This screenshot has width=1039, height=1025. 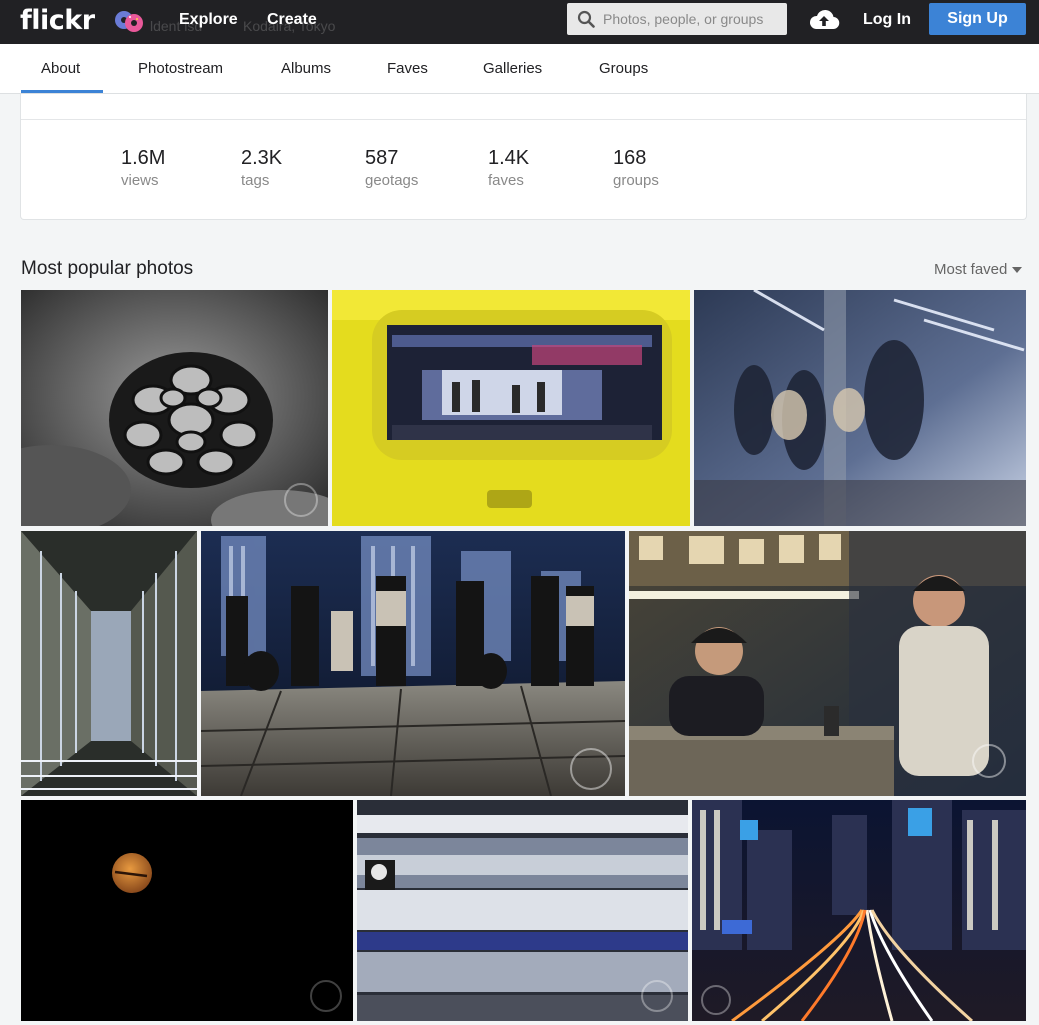 I want to click on section-title: Most popular photos, so click(x=107, y=268).